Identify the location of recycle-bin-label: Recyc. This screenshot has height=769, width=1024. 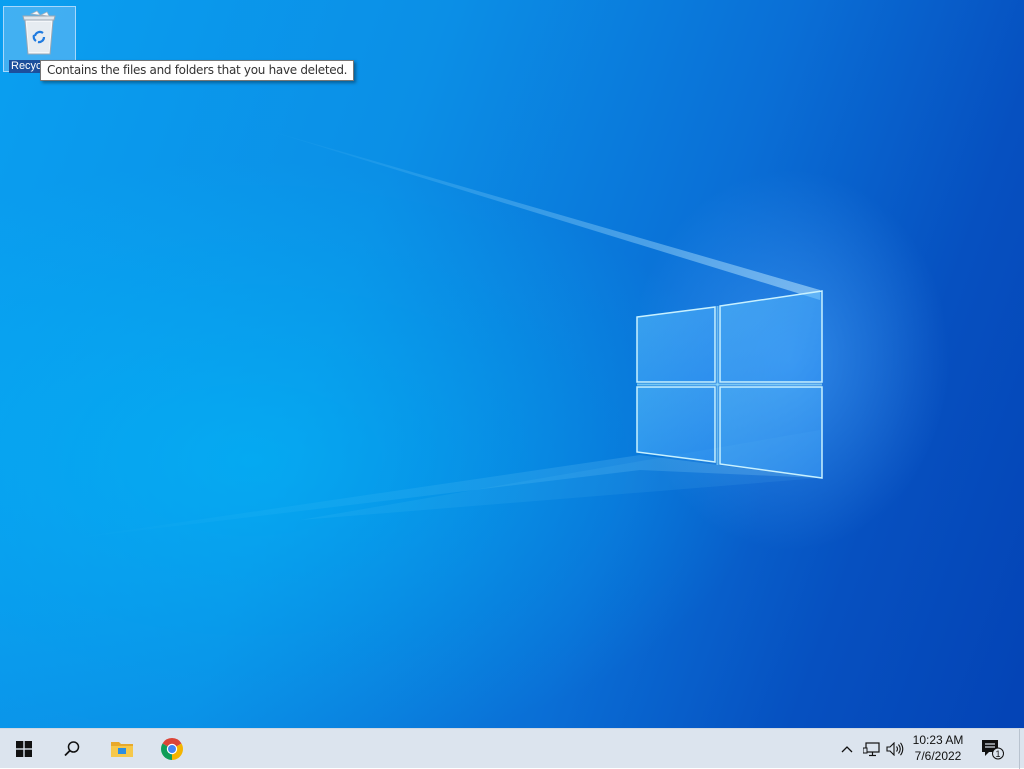
(26, 66).